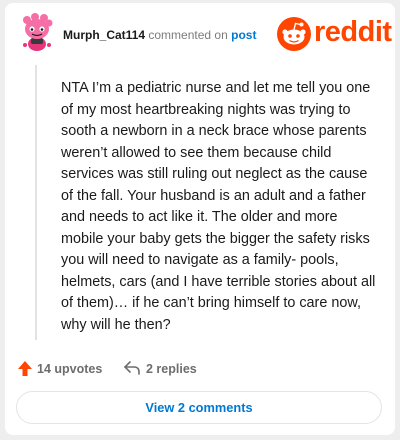 This screenshot has height=440, width=400. I want to click on reddit-snoo-icon, so click(294, 34).